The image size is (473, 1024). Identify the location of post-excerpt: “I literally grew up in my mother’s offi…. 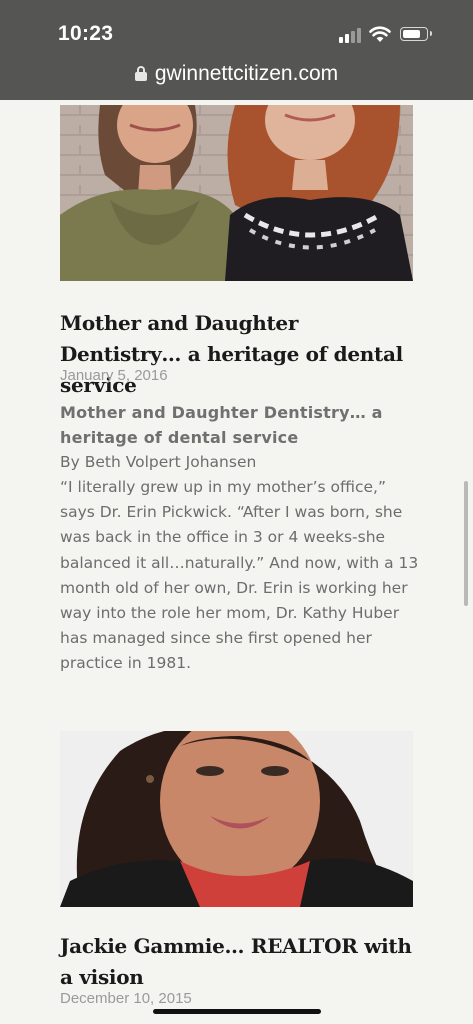
(239, 575).